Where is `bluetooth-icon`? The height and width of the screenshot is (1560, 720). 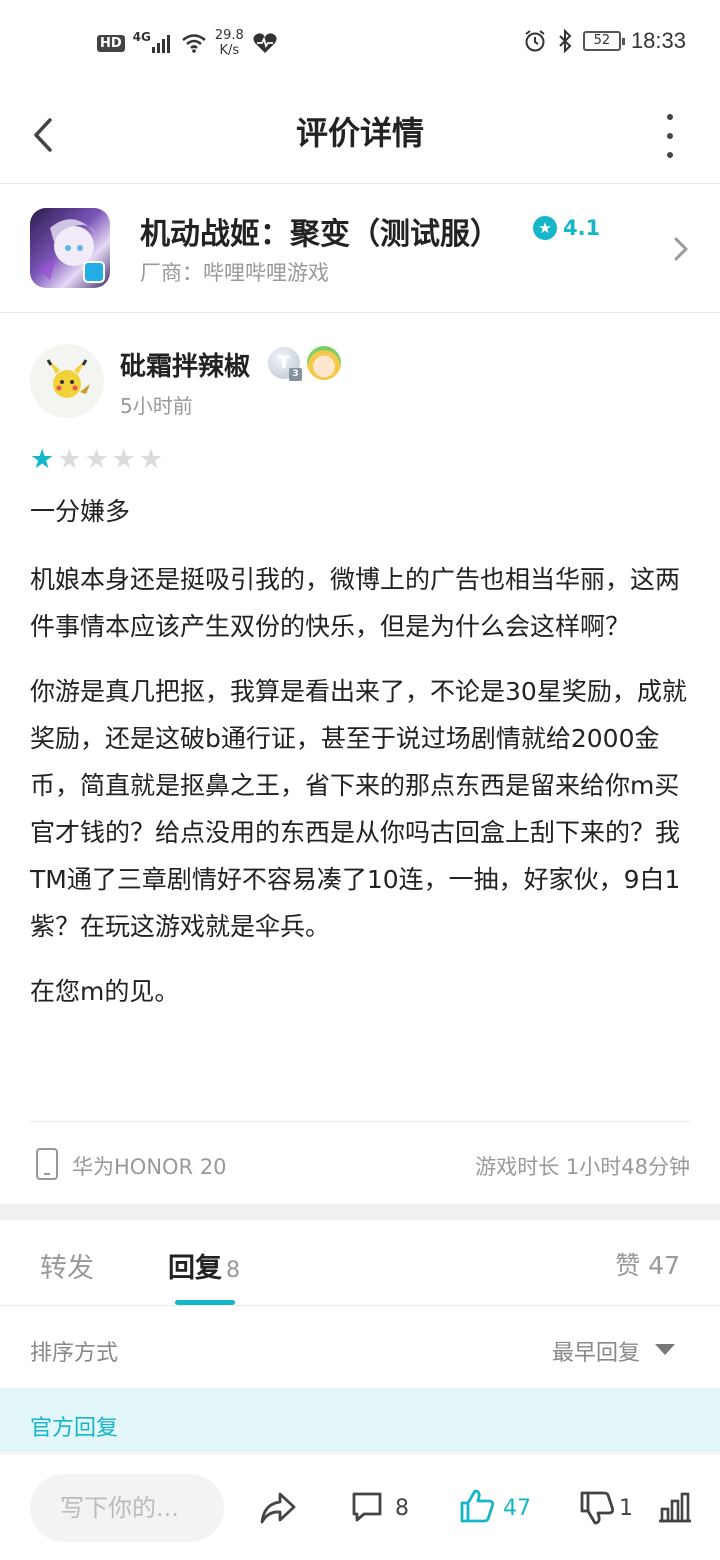
bluetooth-icon is located at coordinates (565, 41).